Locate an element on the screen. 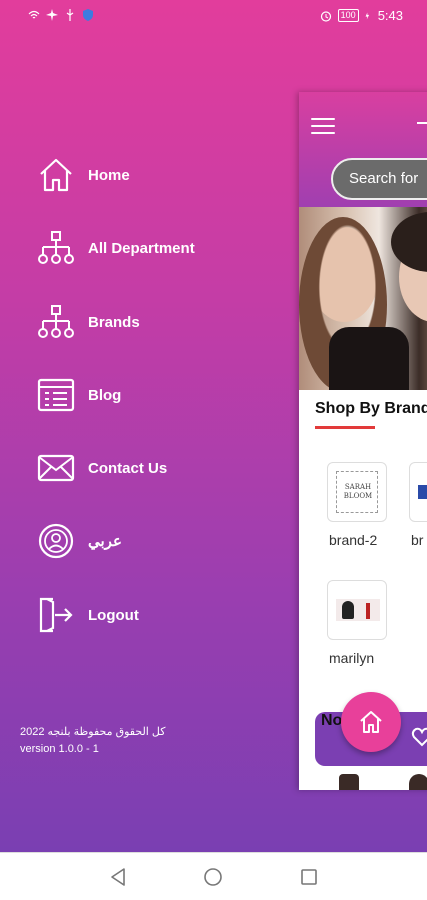 This screenshot has height=900, width=427. alarm-icon is located at coordinates (325, 16).